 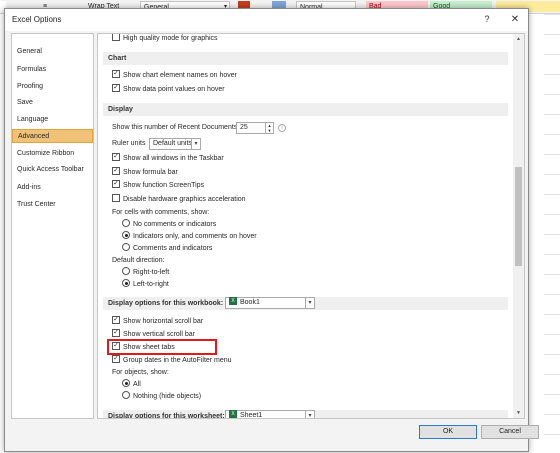 I want to click on option-group-dates-autofilter: ✓ Group dates in the AutoFilter menu, so click(x=172, y=361).